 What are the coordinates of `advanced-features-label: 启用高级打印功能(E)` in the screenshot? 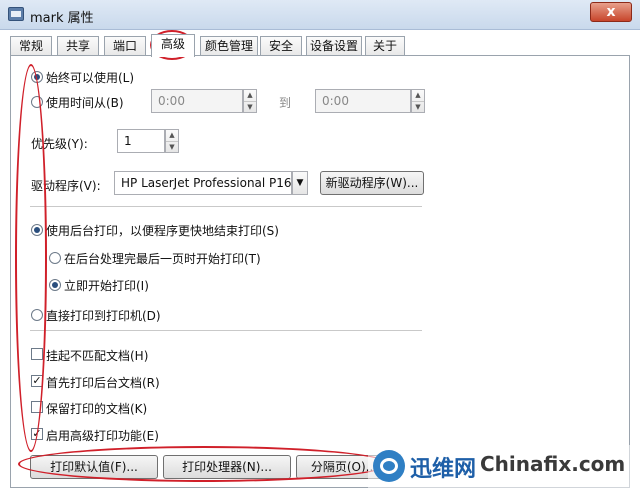 It's located at (102, 436).